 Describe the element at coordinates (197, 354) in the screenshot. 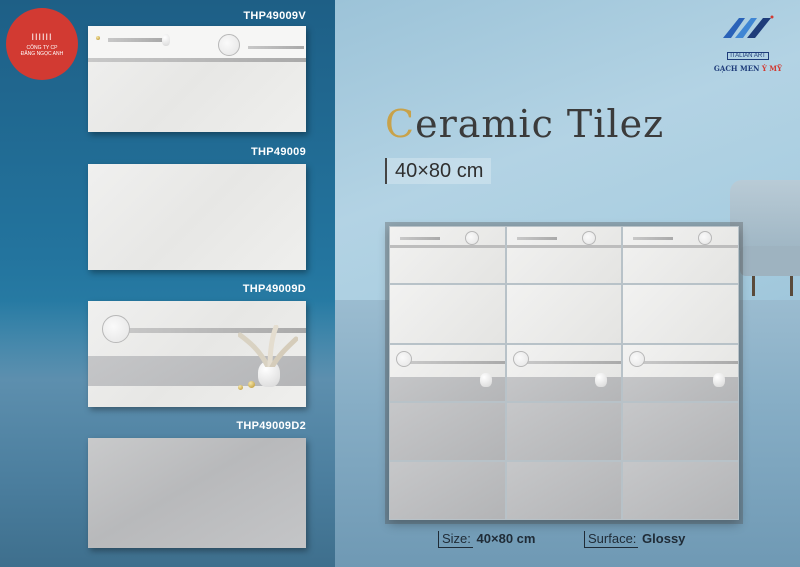

I see `tile-thp49009d` at that location.